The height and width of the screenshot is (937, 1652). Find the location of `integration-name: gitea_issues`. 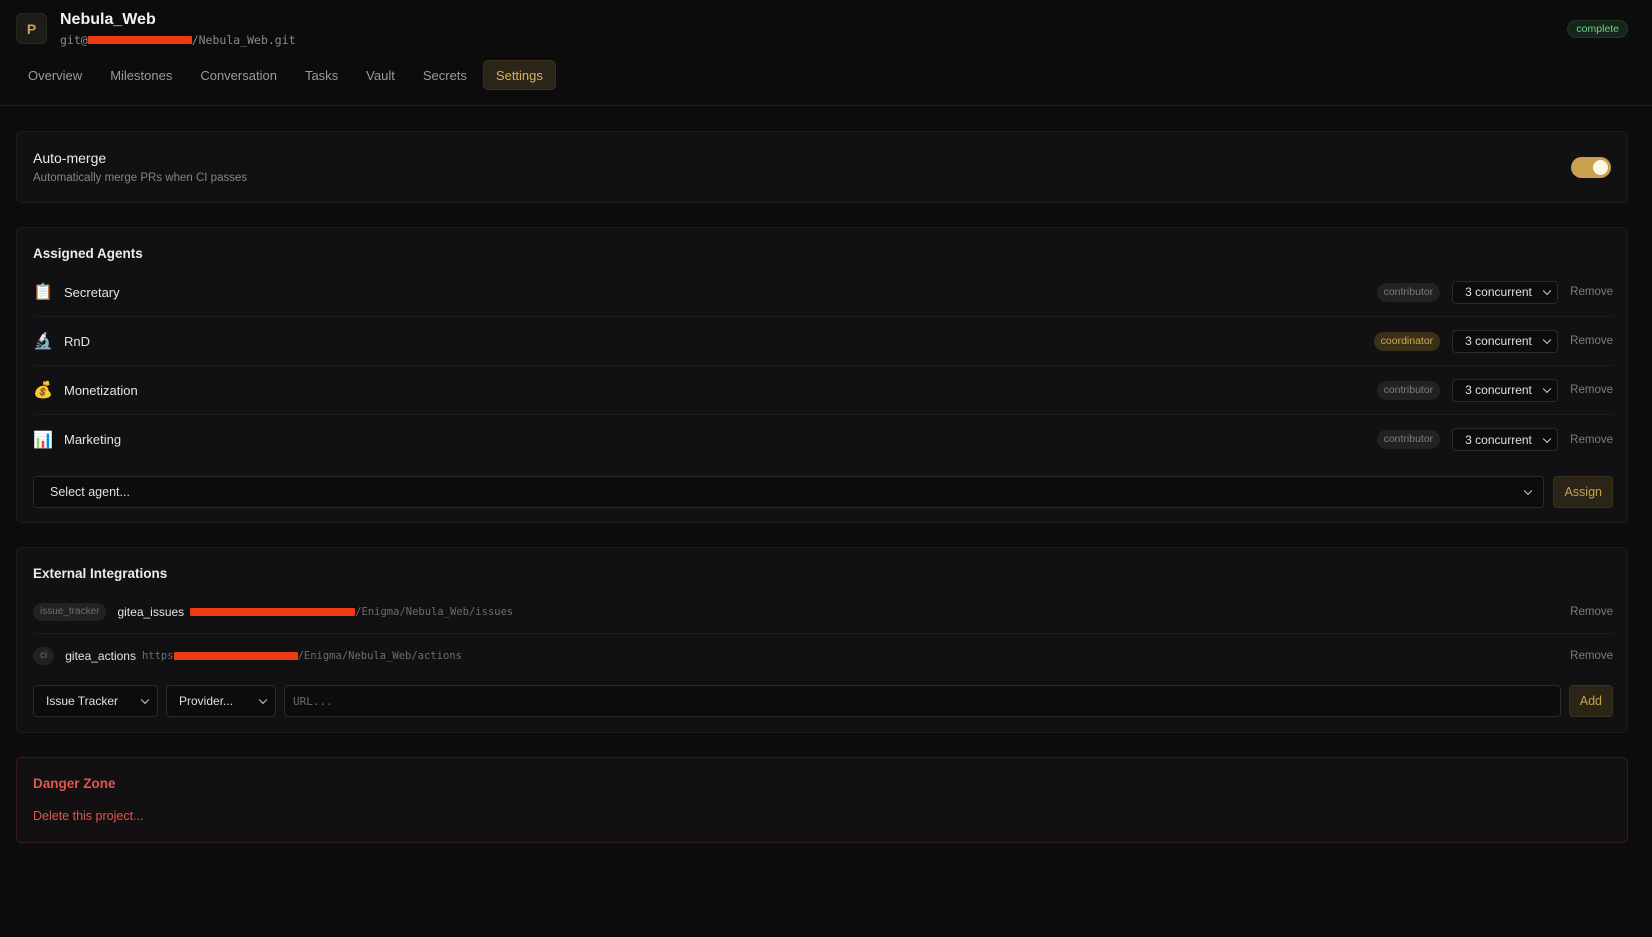

integration-name: gitea_issues is located at coordinates (151, 611).